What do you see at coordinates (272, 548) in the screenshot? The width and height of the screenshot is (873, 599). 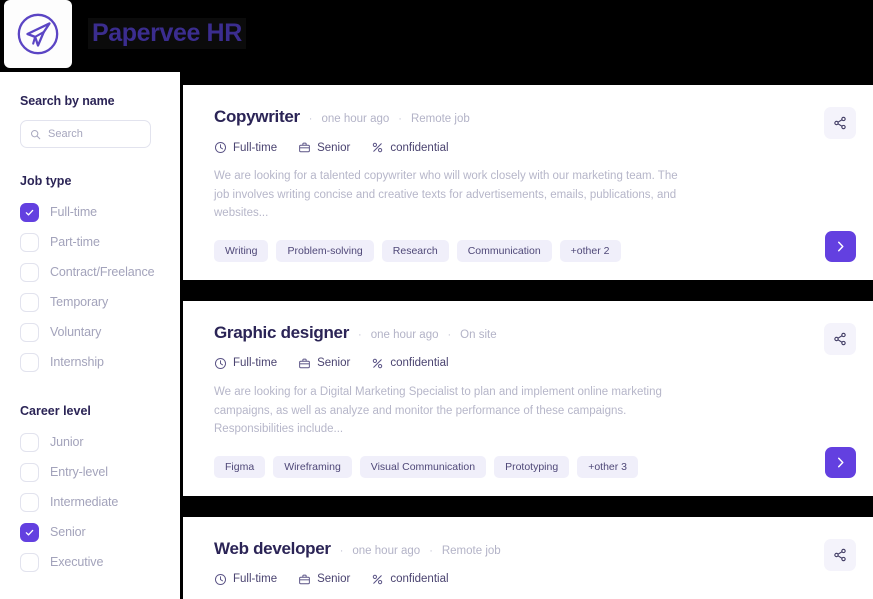 I see `job-title: Web developer` at bounding box center [272, 548].